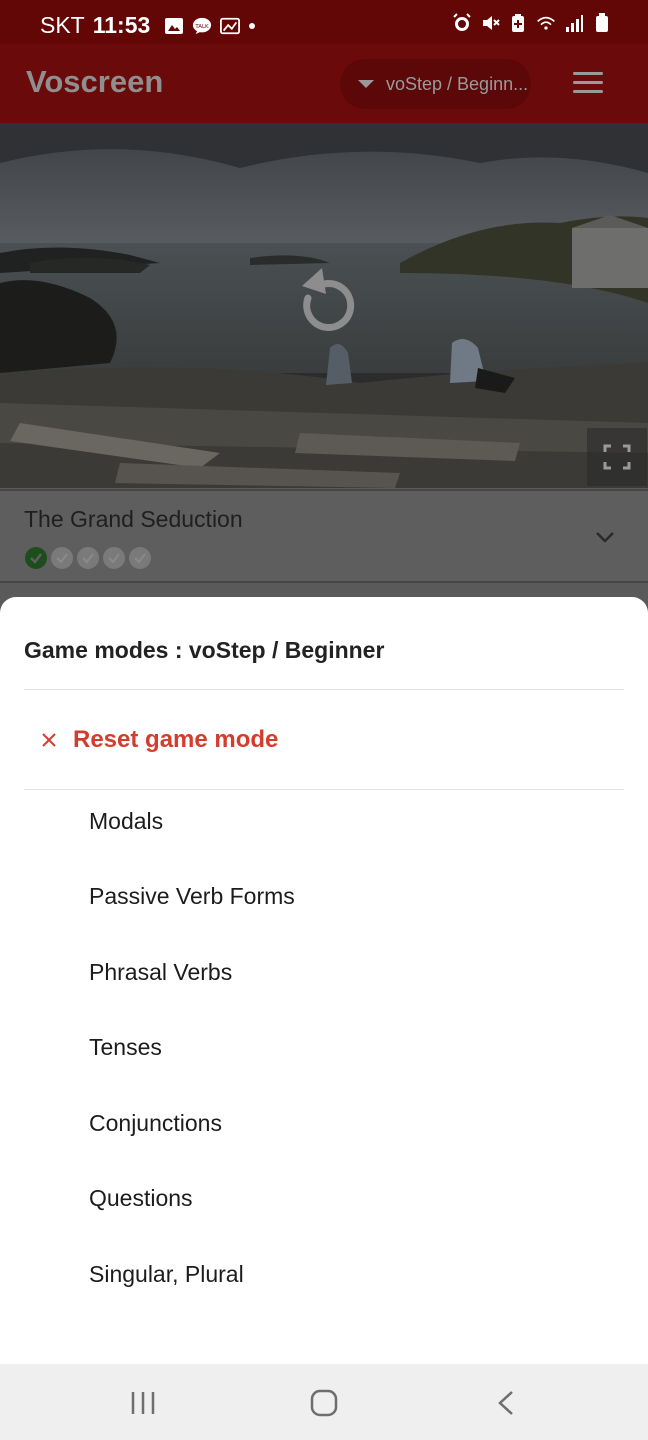  Describe the element at coordinates (252, 25) in the screenshot. I see `dot-icon` at that location.